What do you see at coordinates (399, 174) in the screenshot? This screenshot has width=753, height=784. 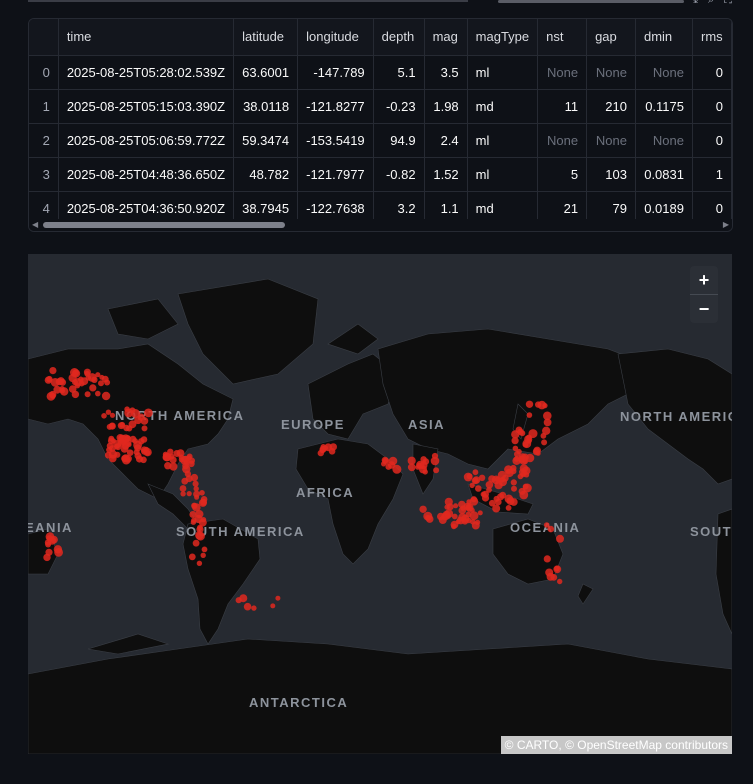 I see `cell-depth: -0.82` at bounding box center [399, 174].